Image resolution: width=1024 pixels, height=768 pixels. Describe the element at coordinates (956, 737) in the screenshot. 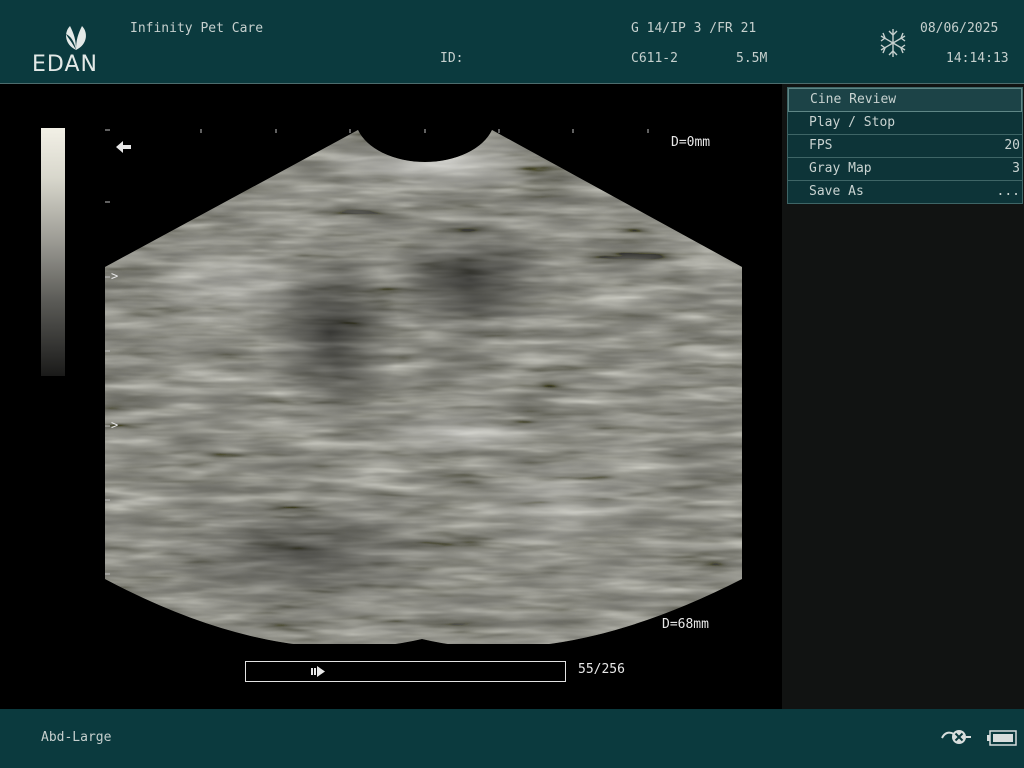

I see `probe-icon` at that location.